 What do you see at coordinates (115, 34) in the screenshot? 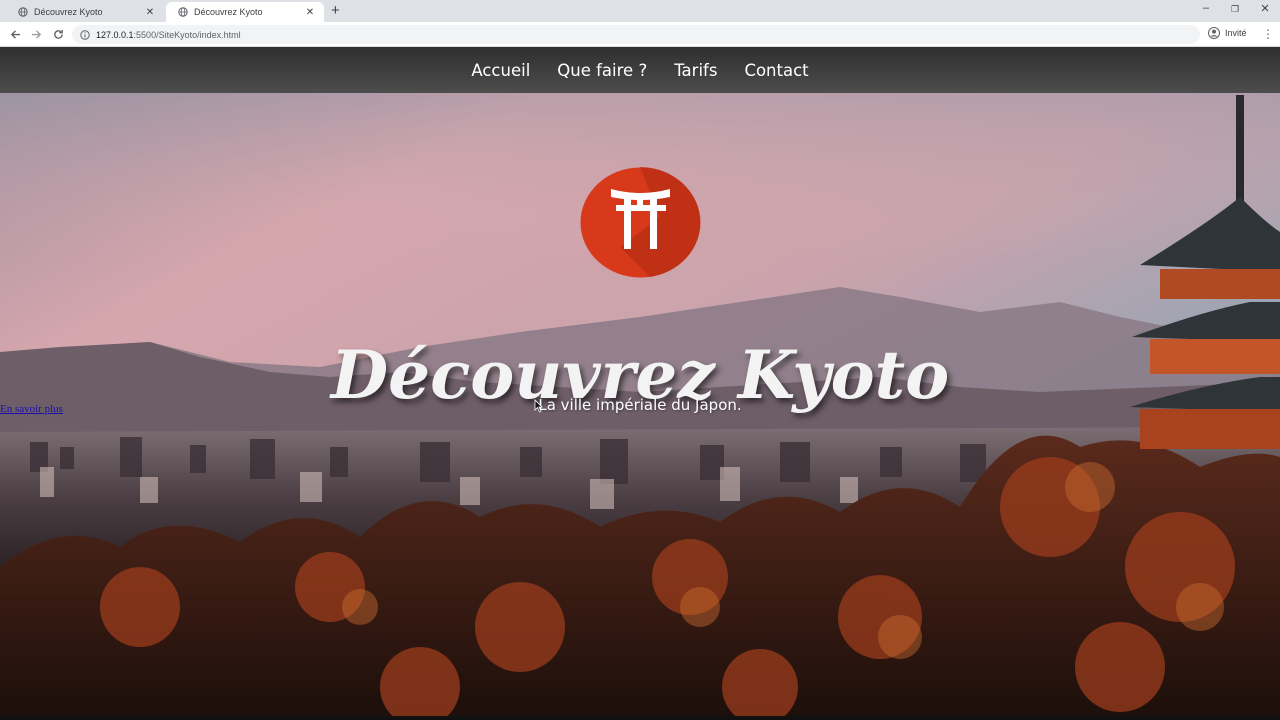
I see `url-host: 127.0.0.1` at bounding box center [115, 34].